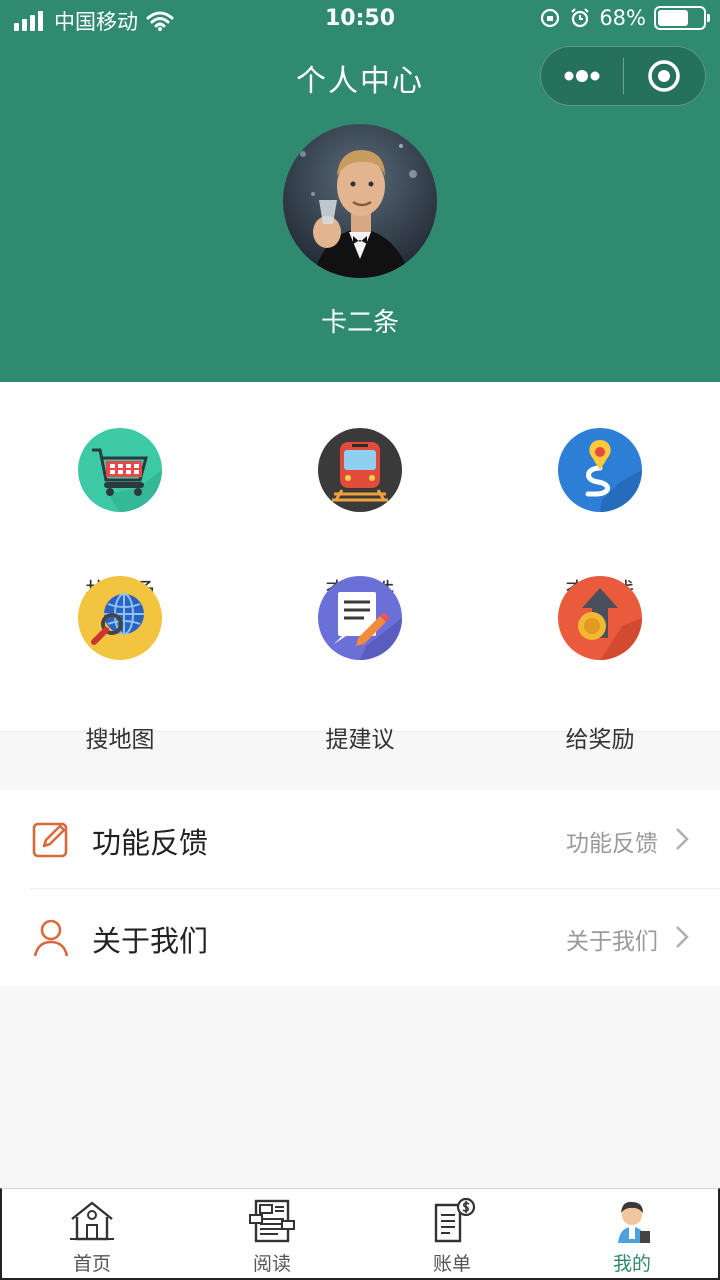 This screenshot has height=1280, width=720. I want to click on tab-bill: 账单, so click(452, 1234).